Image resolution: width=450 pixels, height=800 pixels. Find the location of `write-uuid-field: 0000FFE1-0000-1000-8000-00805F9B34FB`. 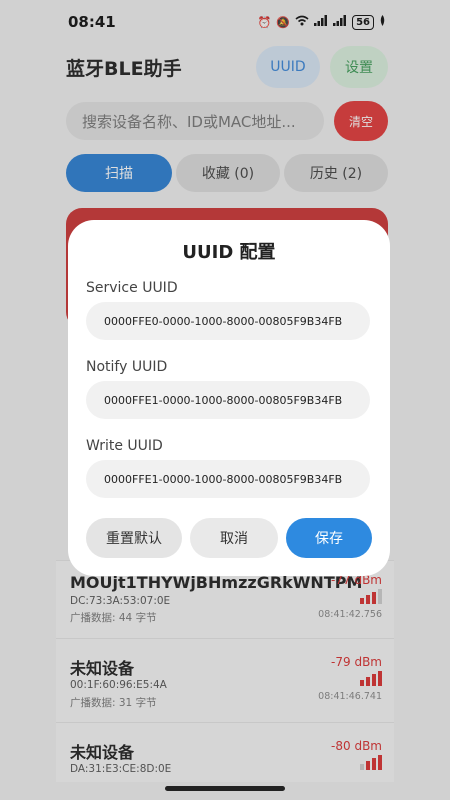

write-uuid-field: 0000FFE1-0000-1000-8000-00805F9B34FB is located at coordinates (228, 479).